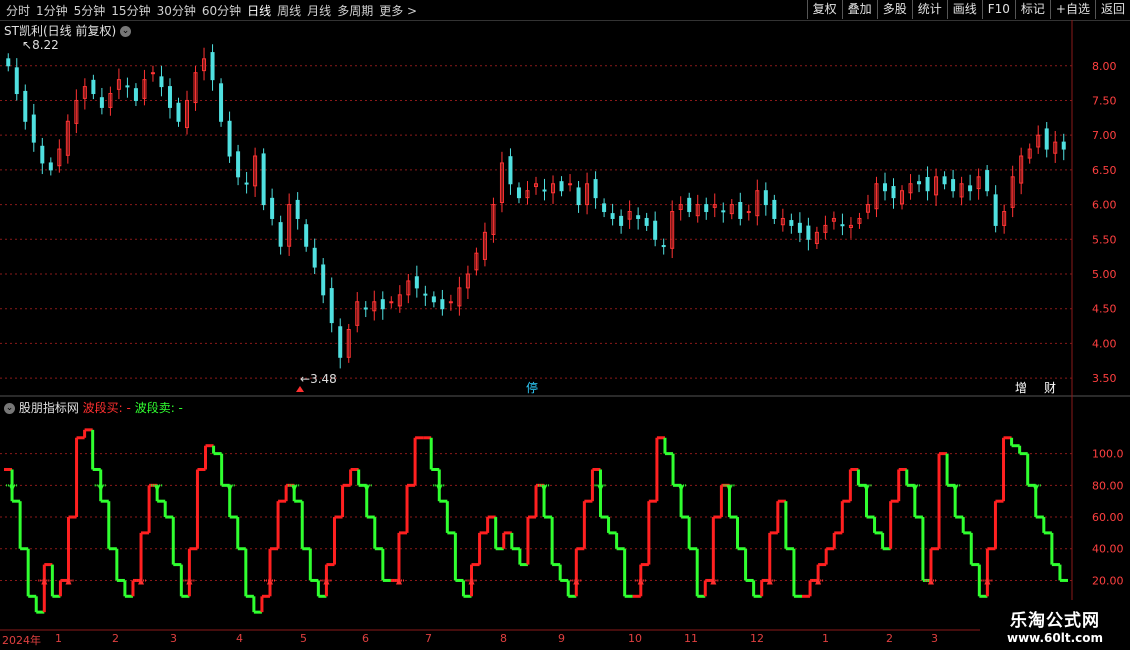 The width and height of the screenshot is (1130, 650). What do you see at coordinates (1108, 549) in the screenshot?
I see `y-tick-label: 40.00` at bounding box center [1108, 549].